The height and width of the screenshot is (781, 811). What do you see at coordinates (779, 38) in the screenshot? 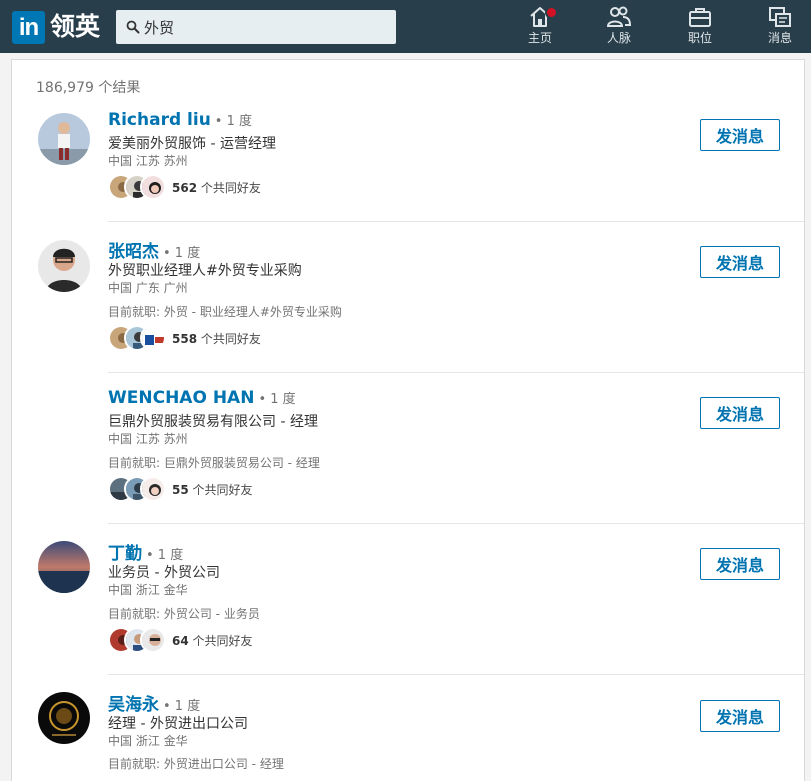
I see `nav-messages-label: 消息` at bounding box center [779, 38].